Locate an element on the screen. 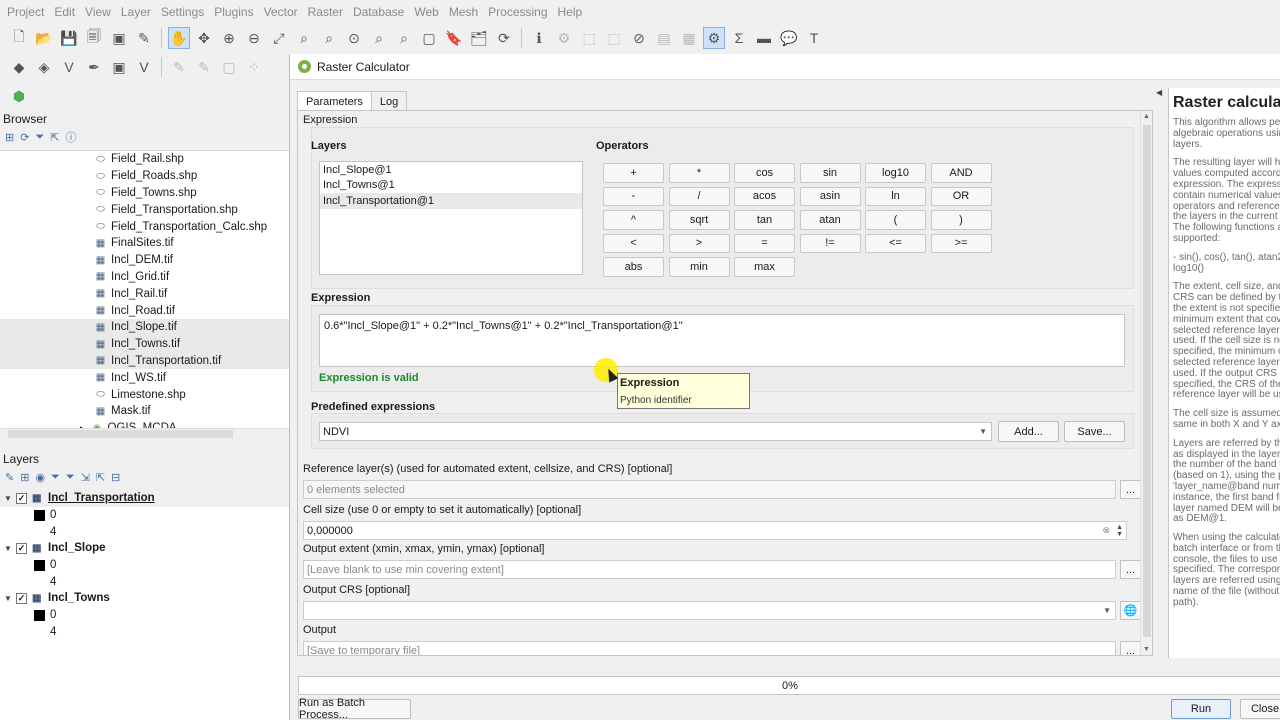 The height and width of the screenshot is (720, 1280). zoom-selection-icon: ⌕ is located at coordinates (304, 38).